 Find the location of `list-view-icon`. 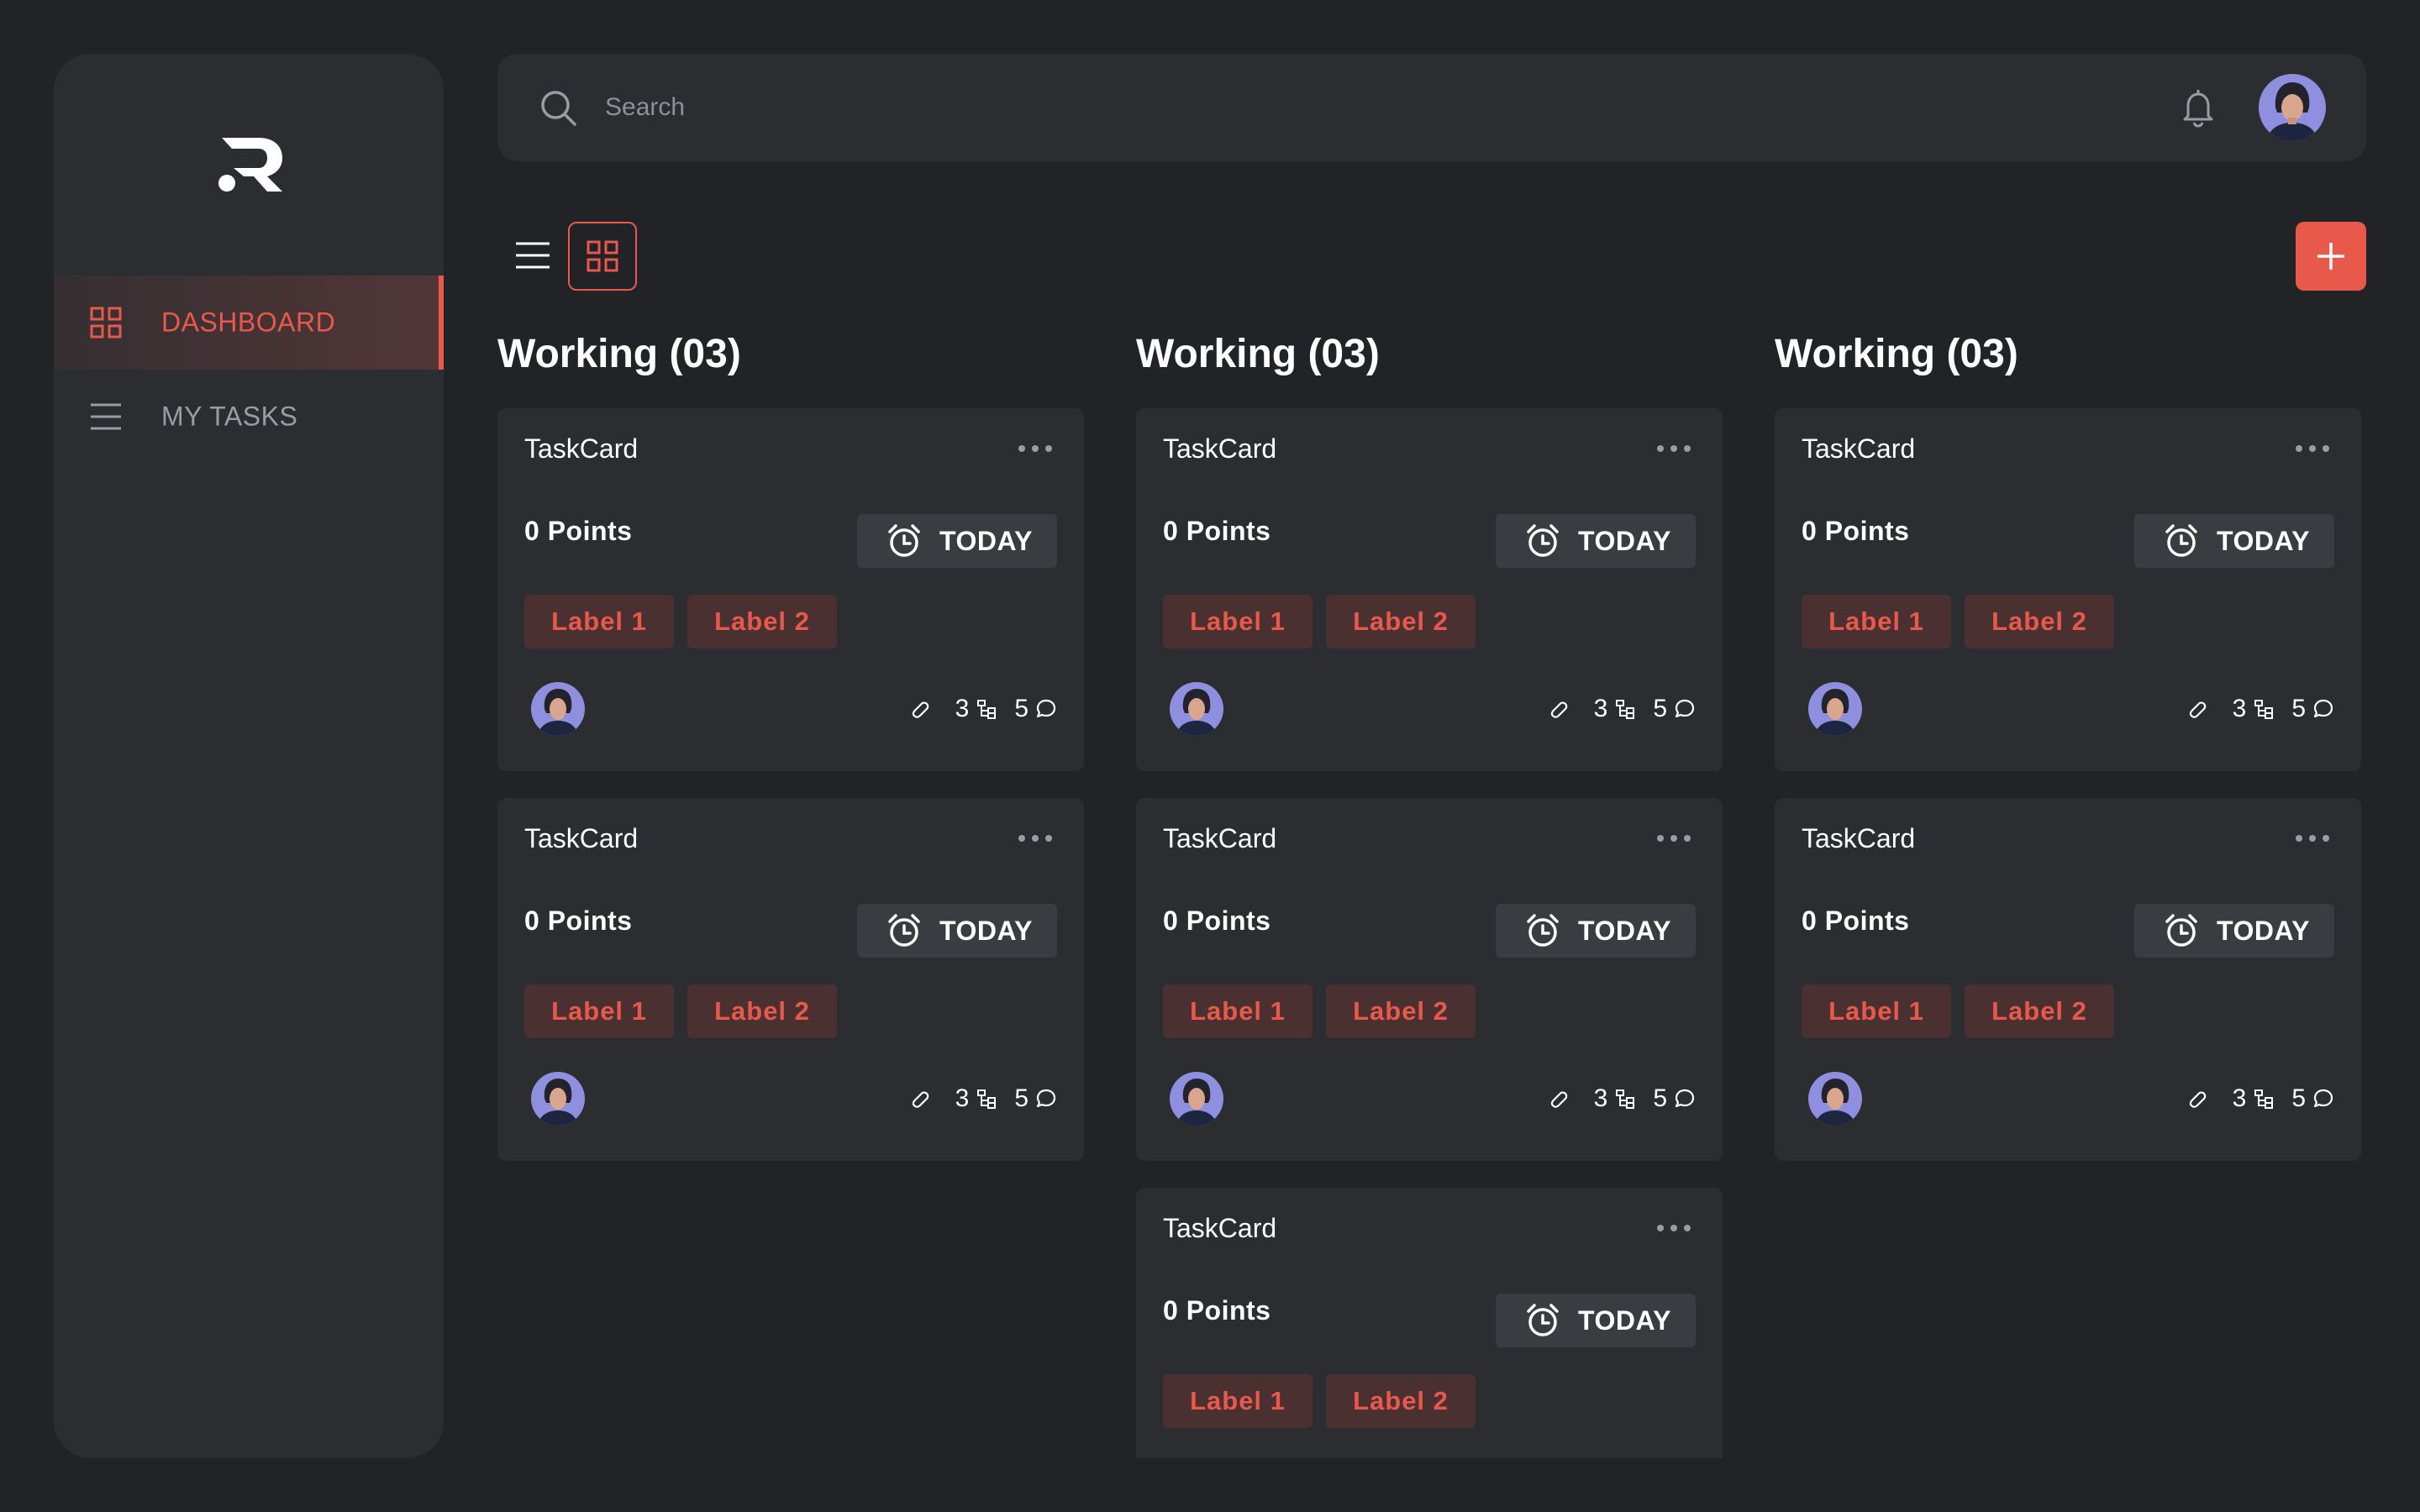

list-view-icon is located at coordinates (532, 255).